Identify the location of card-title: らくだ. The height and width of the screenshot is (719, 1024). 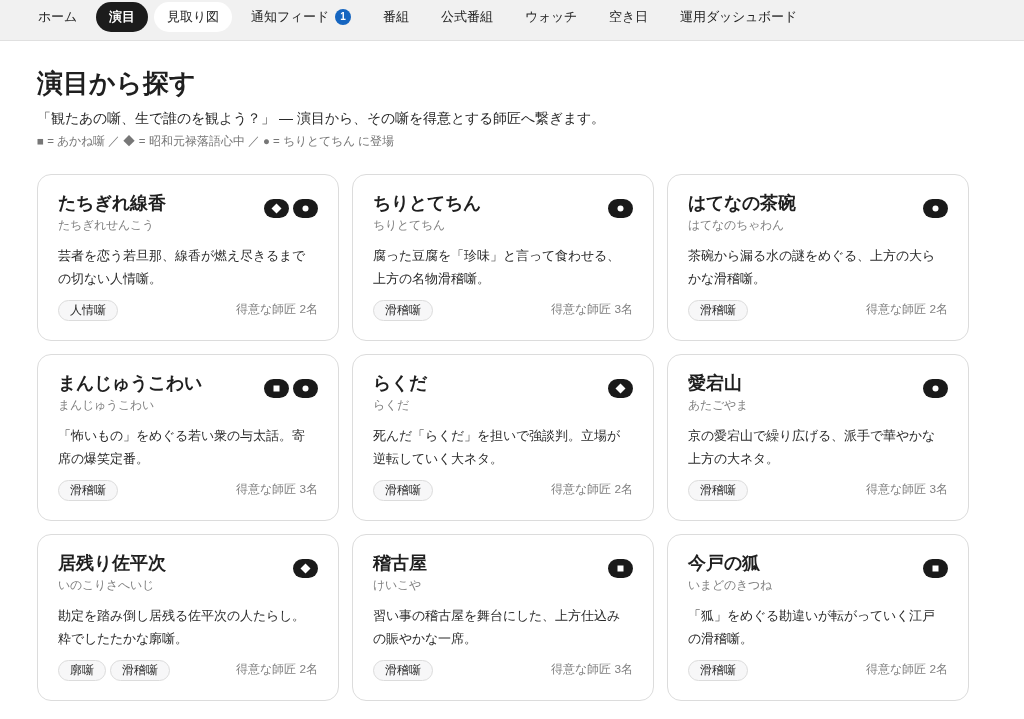
(400, 383).